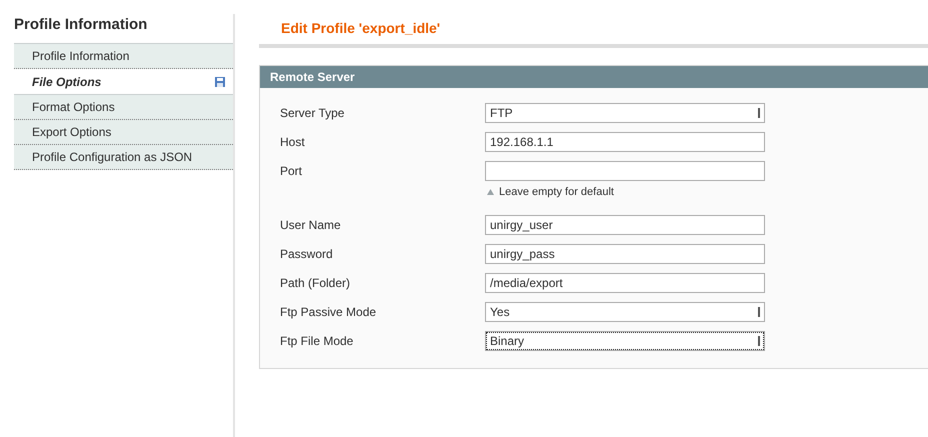  What do you see at coordinates (594, 77) in the screenshot?
I see `section-header: Remote Server` at bounding box center [594, 77].